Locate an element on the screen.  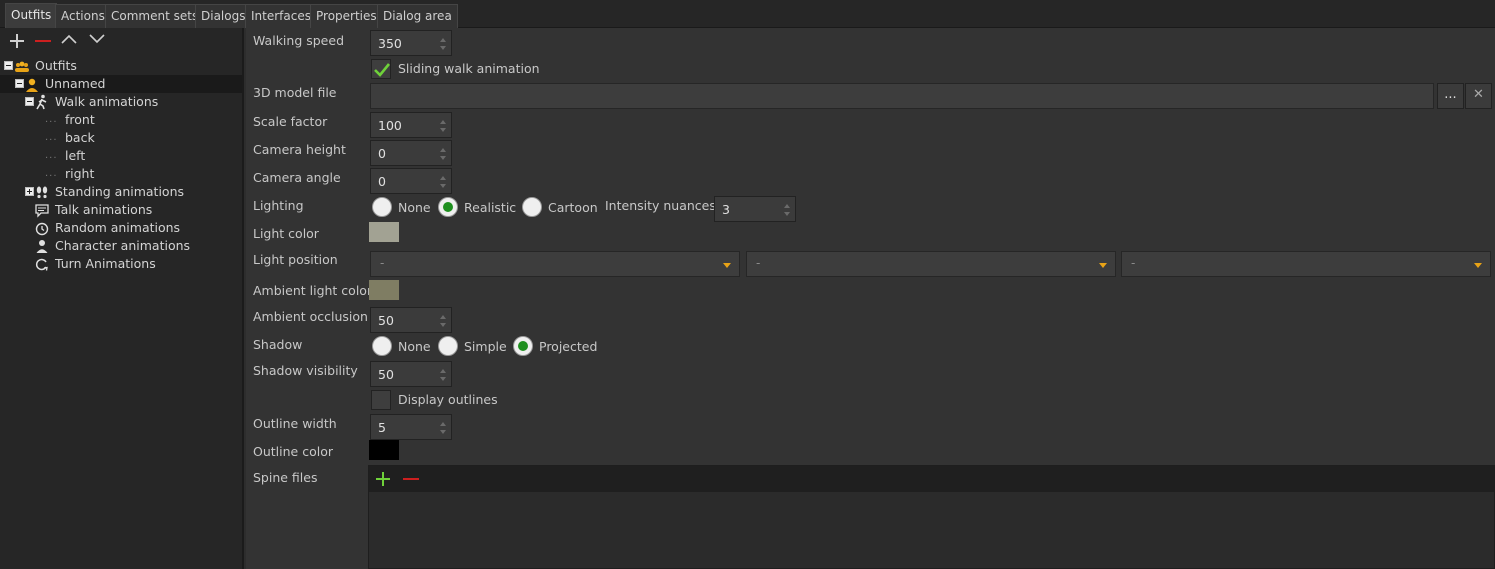
light-color-label: Light color is located at coordinates (286, 233).